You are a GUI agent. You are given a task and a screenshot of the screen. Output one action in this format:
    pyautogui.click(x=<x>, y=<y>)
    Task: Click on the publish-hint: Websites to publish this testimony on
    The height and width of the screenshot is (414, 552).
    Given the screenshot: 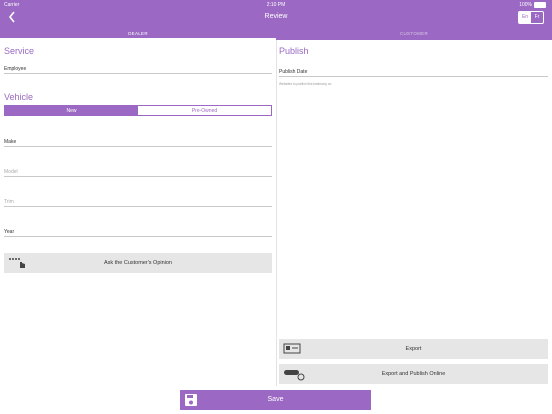 What is the action you would take?
    pyautogui.click(x=305, y=84)
    